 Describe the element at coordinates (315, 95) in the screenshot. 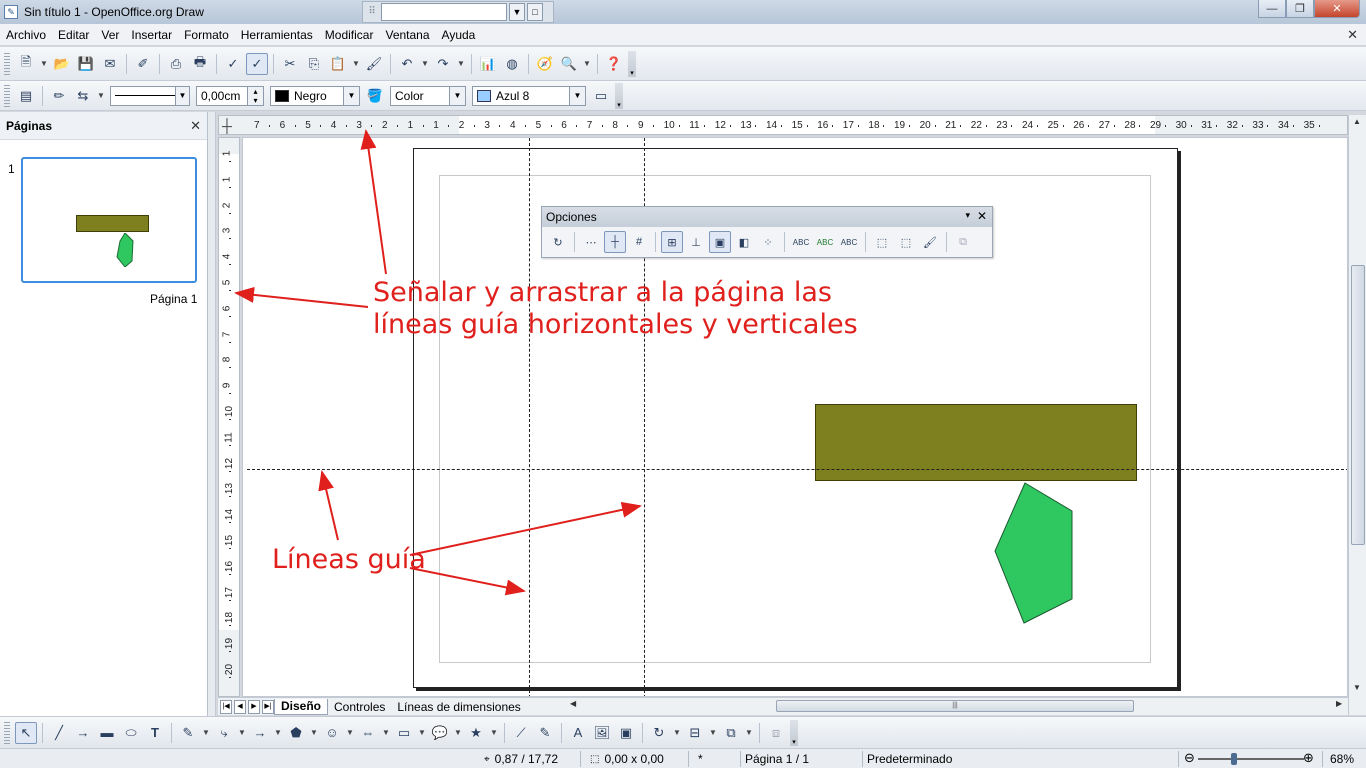

I see `line-color-select: Negro ▼` at that location.